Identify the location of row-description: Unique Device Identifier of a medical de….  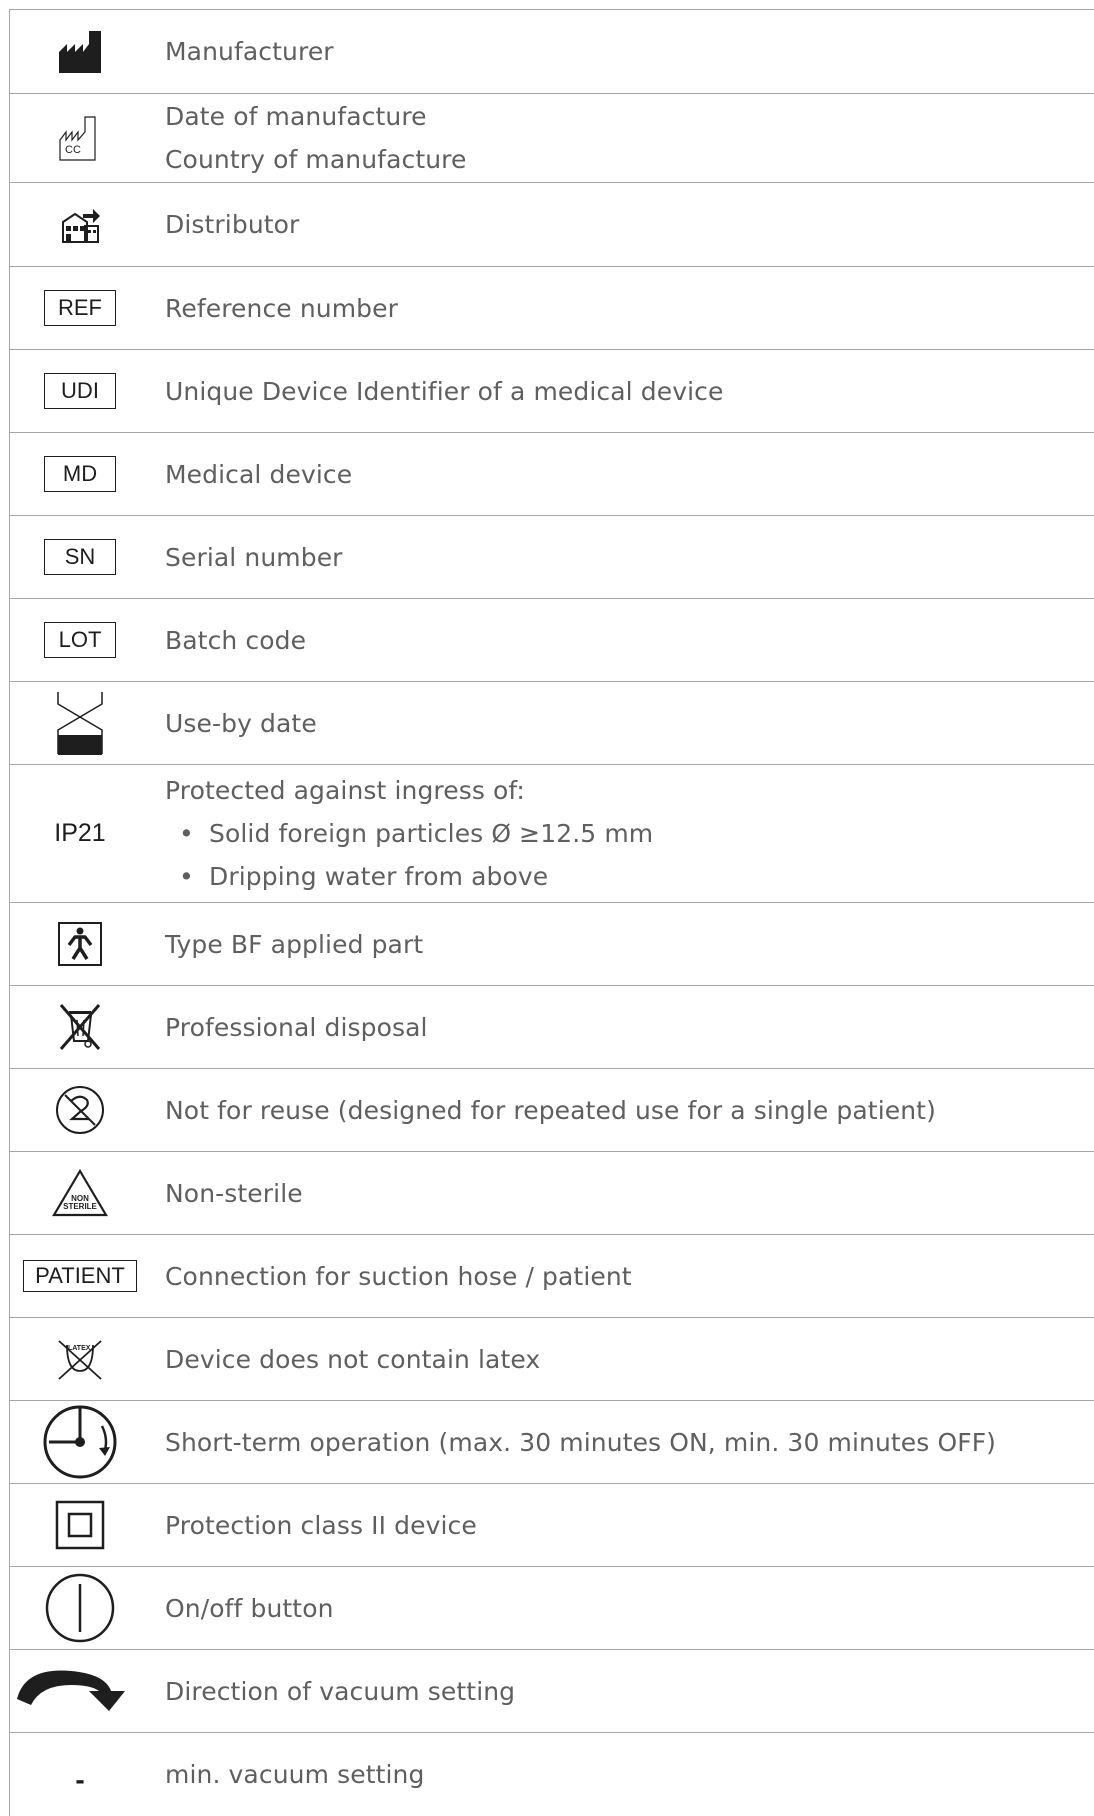
(444, 391).